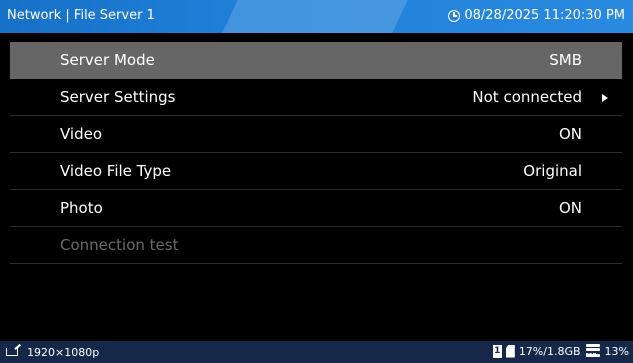 The width and height of the screenshot is (633, 363). I want to click on menu-item-connection-test: Connection test, so click(316, 245).